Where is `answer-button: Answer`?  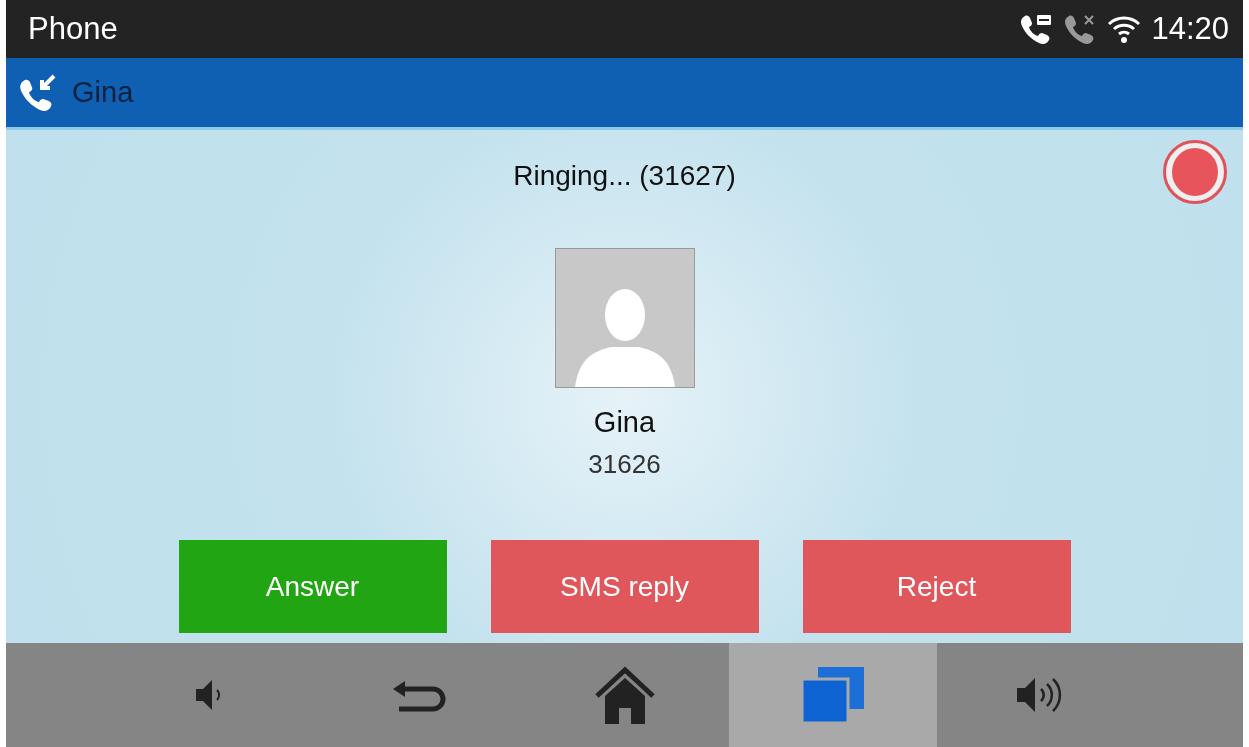 answer-button: Answer is located at coordinates (312, 586).